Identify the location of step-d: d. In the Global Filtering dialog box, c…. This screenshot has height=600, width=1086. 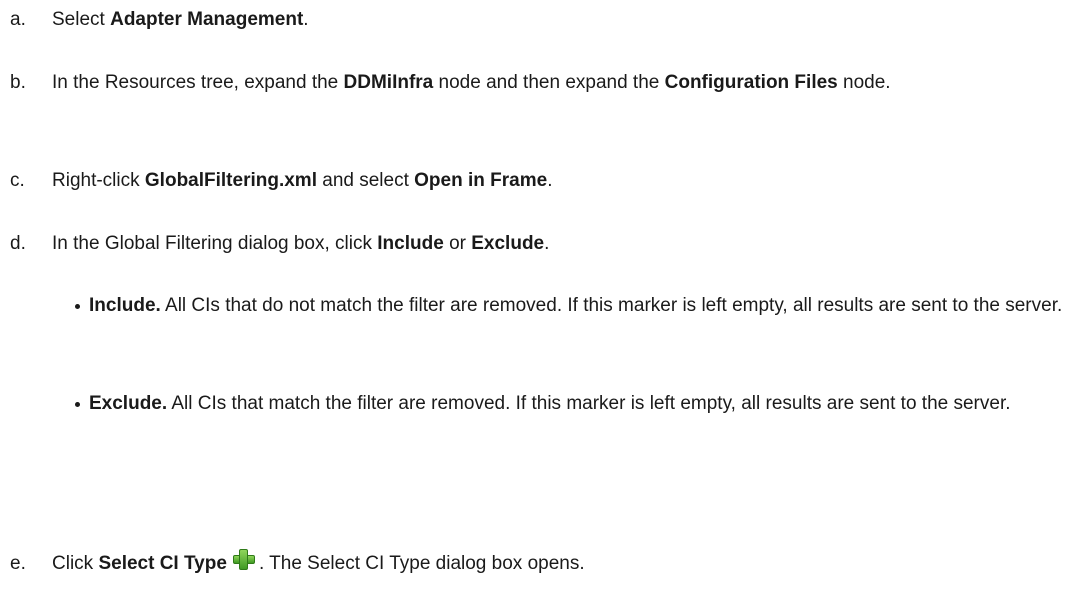
(543, 243).